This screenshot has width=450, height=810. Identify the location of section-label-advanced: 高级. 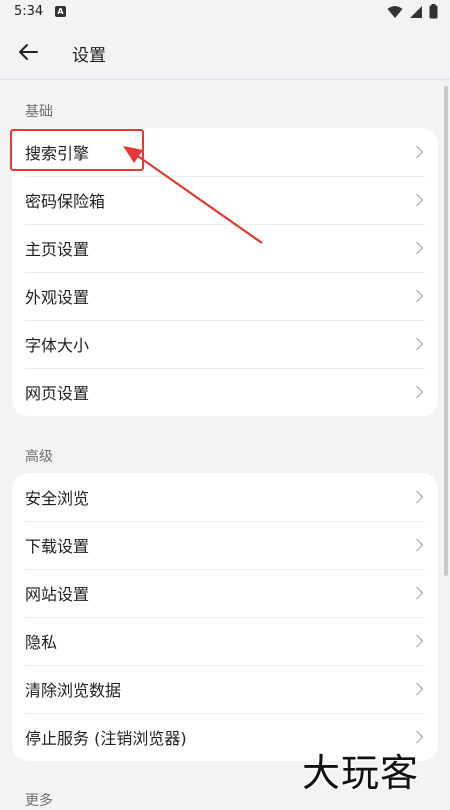
(39, 457).